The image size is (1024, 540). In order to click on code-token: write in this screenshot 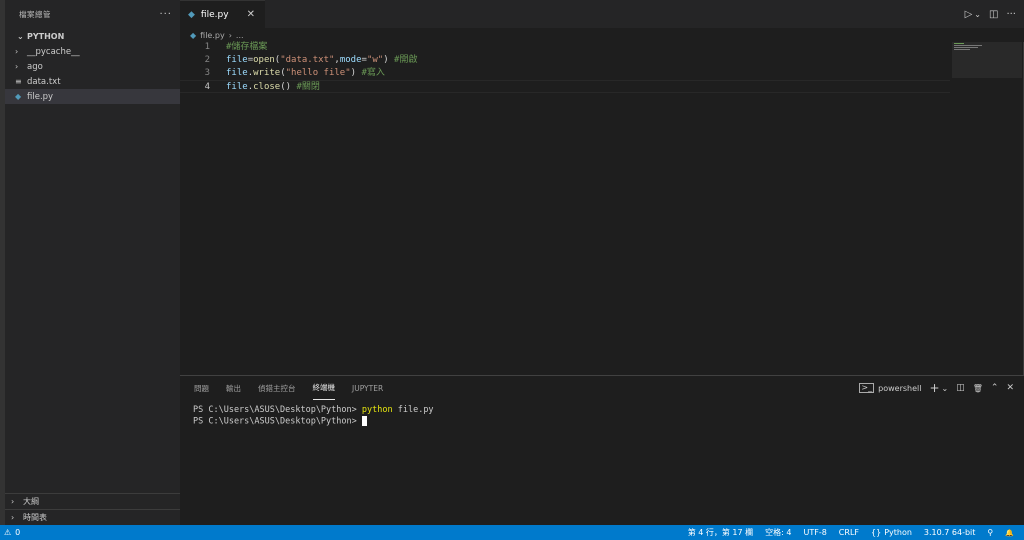, I will do `click(267, 73)`.